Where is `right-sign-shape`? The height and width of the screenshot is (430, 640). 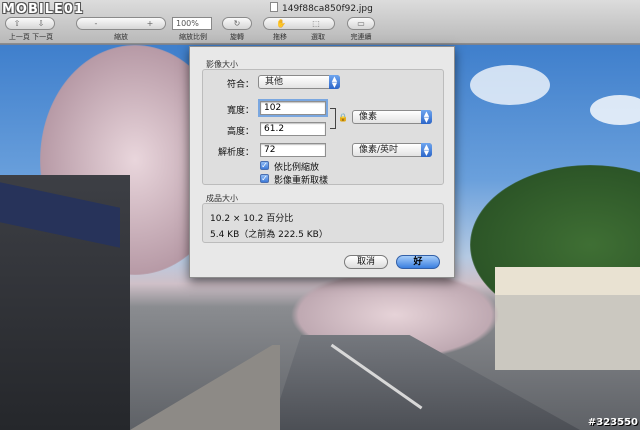 right-sign-shape is located at coordinates (567, 281).